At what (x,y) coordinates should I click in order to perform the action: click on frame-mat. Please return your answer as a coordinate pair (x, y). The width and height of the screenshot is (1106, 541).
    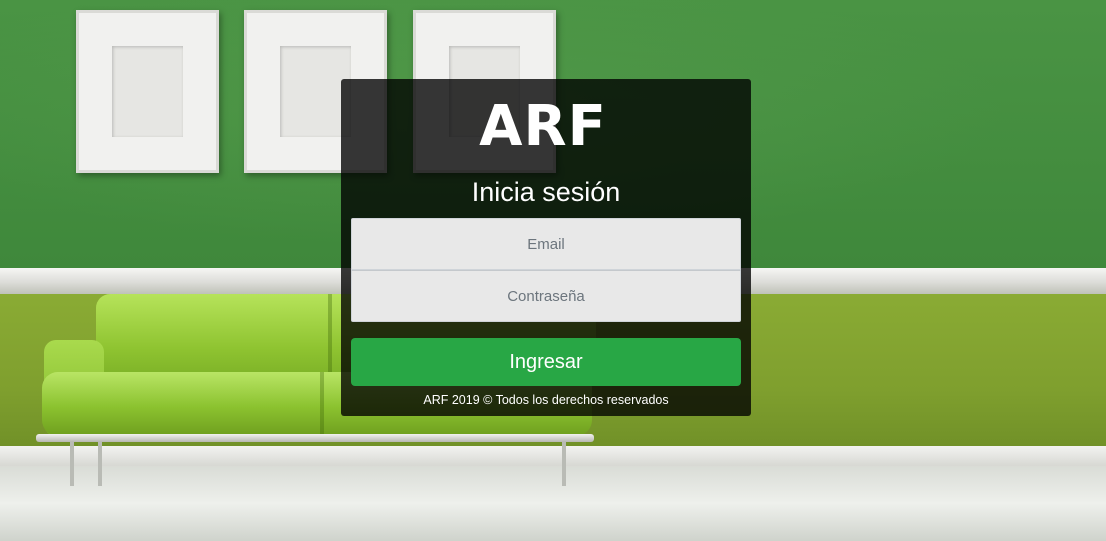
    Looking at the image, I should click on (147, 91).